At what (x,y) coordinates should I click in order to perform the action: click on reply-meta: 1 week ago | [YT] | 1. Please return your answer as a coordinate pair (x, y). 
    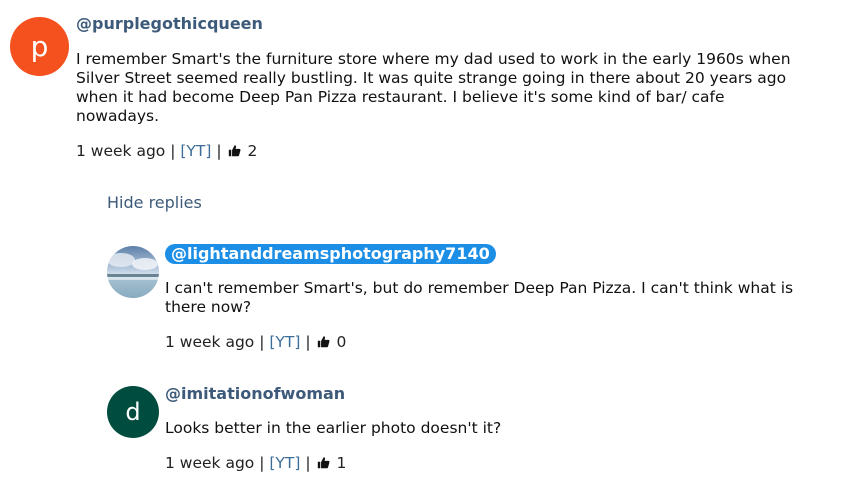
    Looking at the image, I should click on (255, 463).